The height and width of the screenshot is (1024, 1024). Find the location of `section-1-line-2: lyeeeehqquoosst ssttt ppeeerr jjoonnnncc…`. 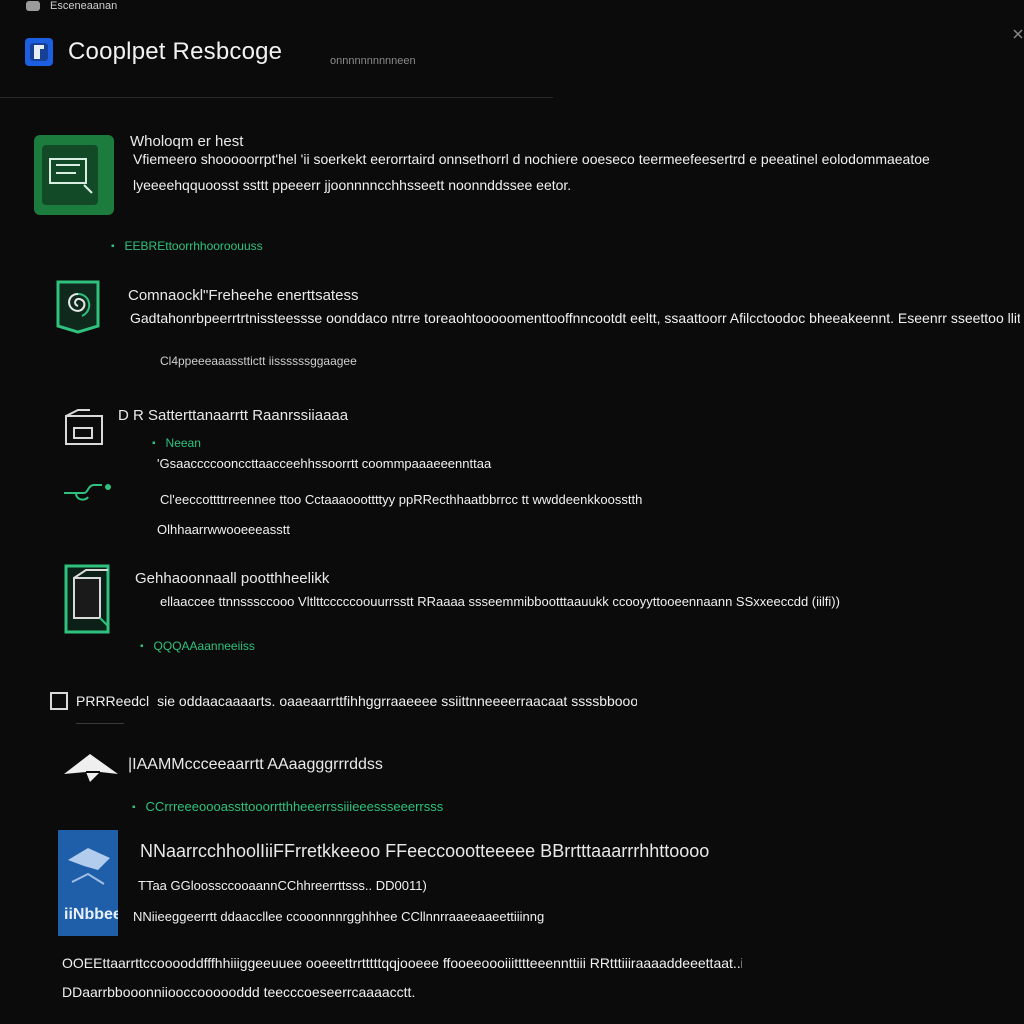

section-1-line-2: lyeeeehqquoosst ssttt ppeeerr jjoonnnncc… is located at coordinates (352, 185).